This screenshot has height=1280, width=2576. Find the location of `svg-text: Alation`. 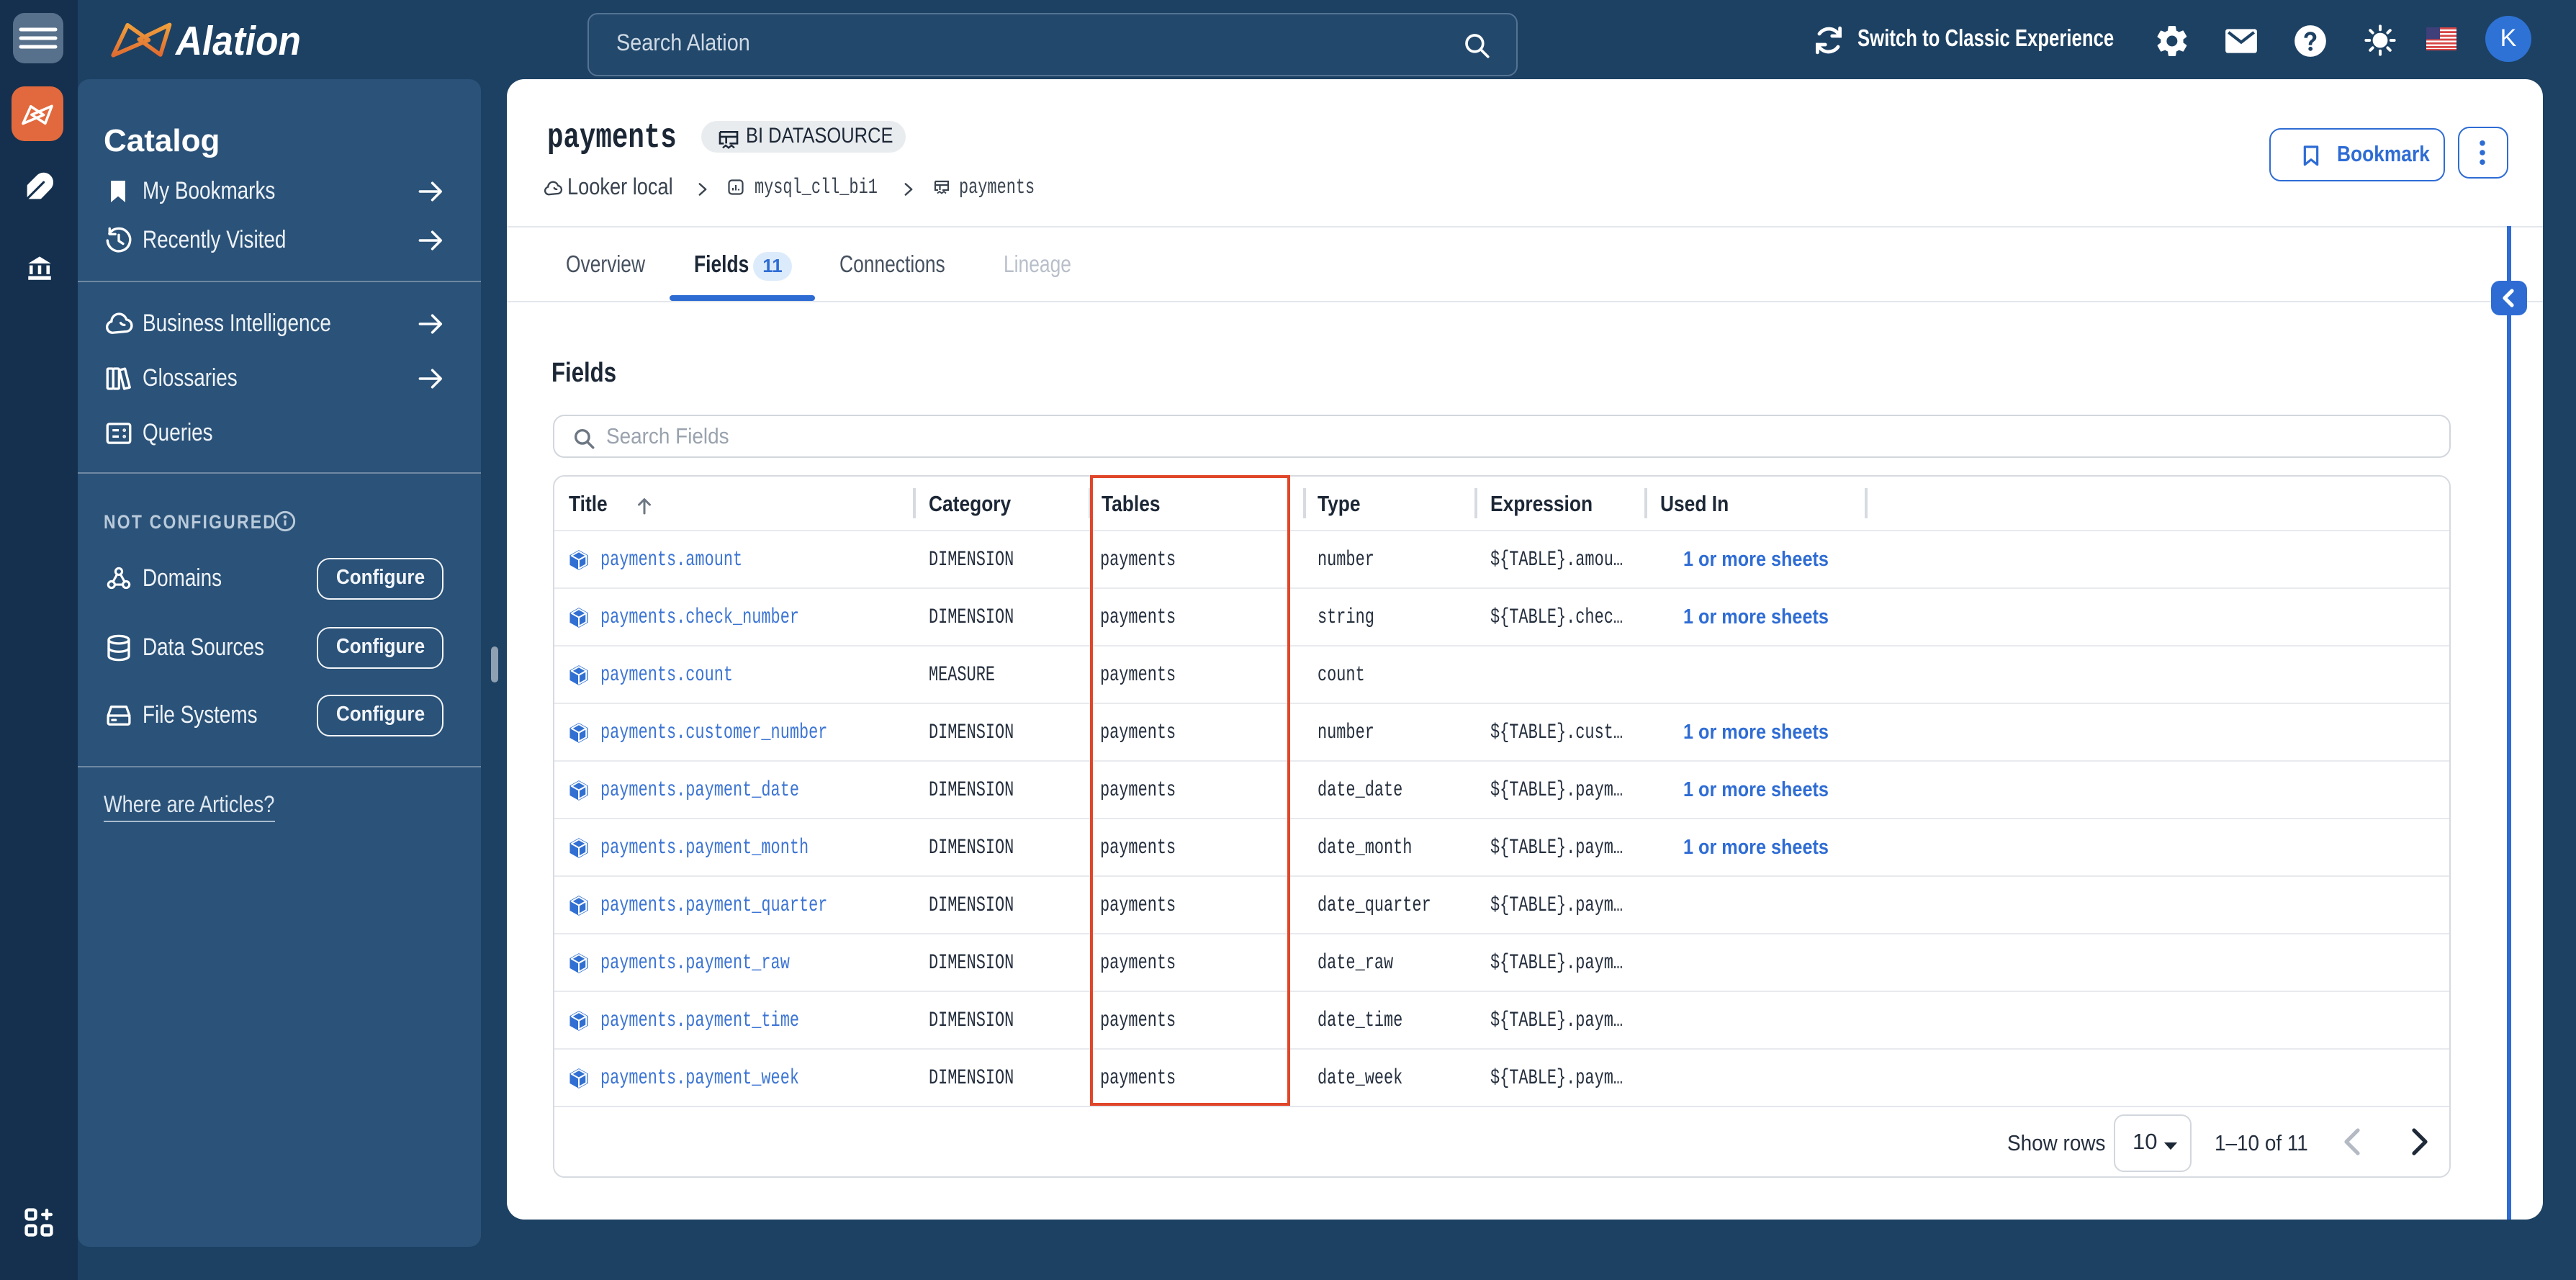

svg-text: Alation is located at coordinates (238, 40).